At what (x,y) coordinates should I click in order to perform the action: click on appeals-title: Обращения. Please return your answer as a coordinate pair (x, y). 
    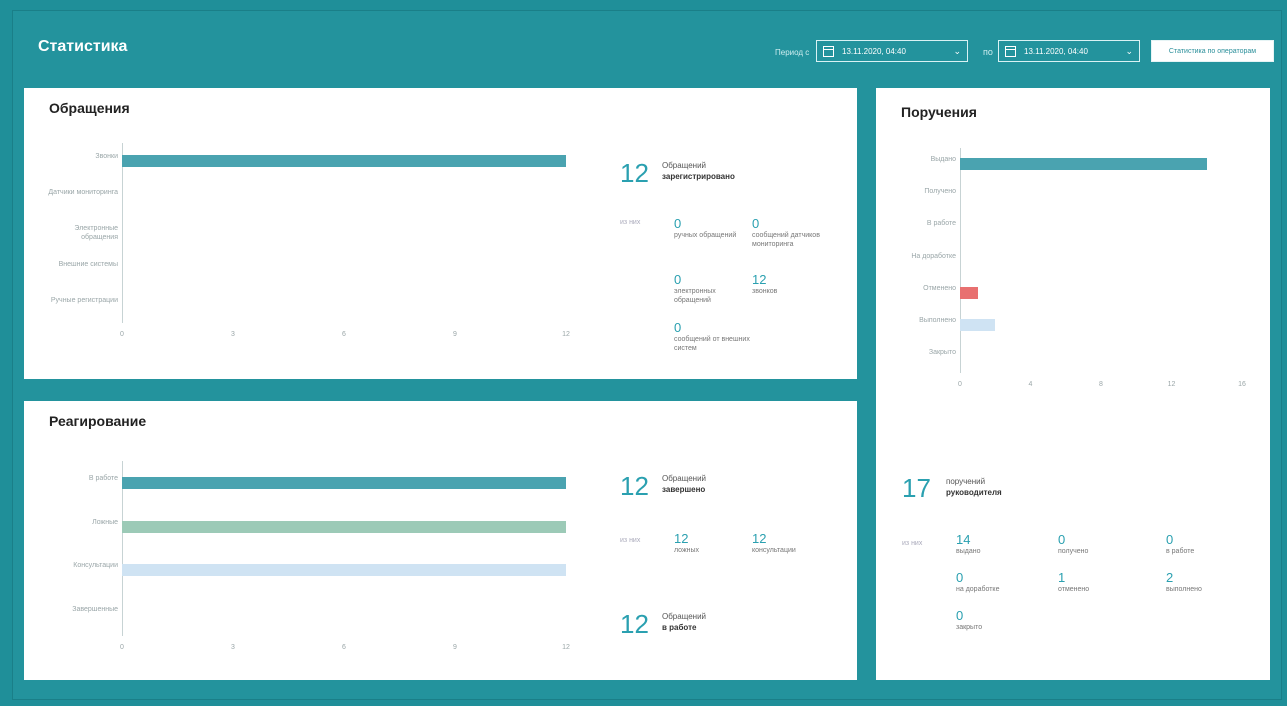
    Looking at the image, I should click on (89, 108).